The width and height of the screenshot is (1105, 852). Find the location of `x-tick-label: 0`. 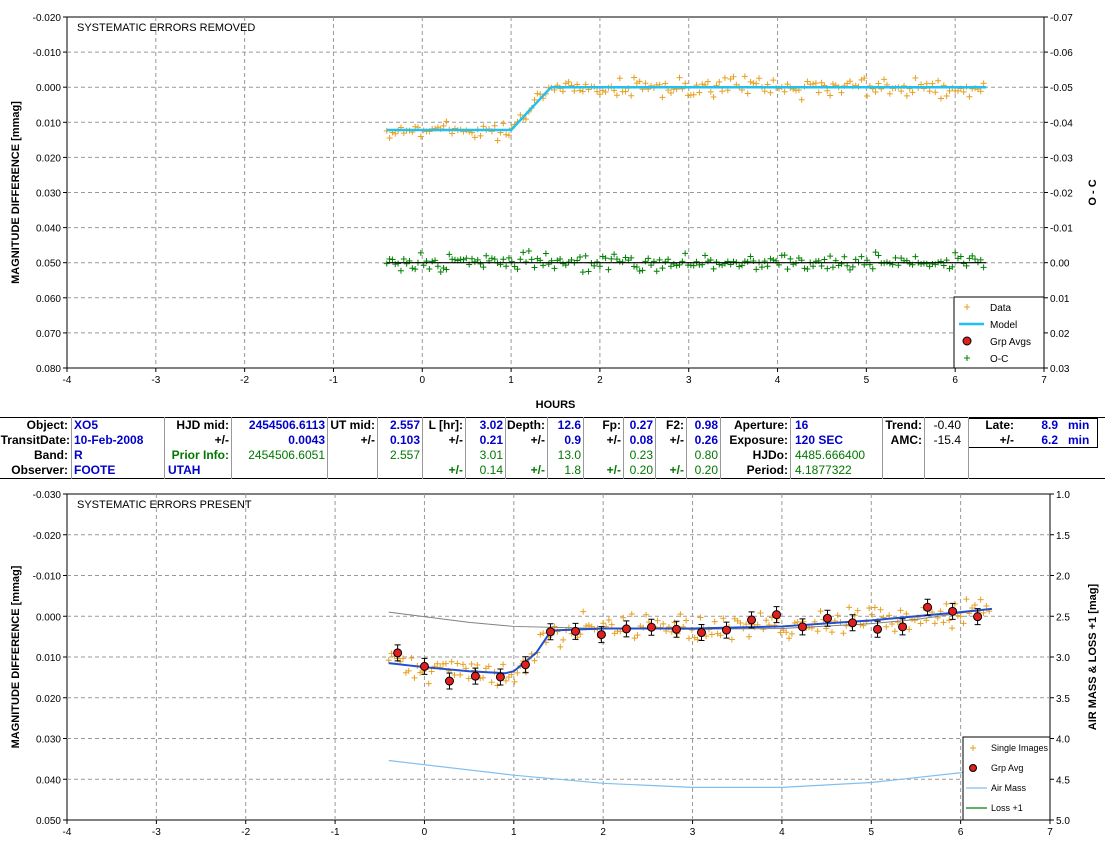

x-tick-label: 0 is located at coordinates (422, 380).